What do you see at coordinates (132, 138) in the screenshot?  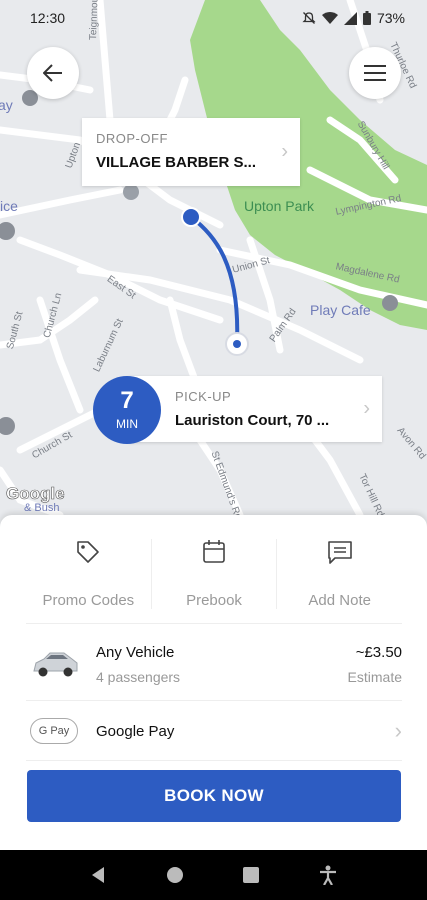 I see `dropoff-label: DROP-OFF` at bounding box center [132, 138].